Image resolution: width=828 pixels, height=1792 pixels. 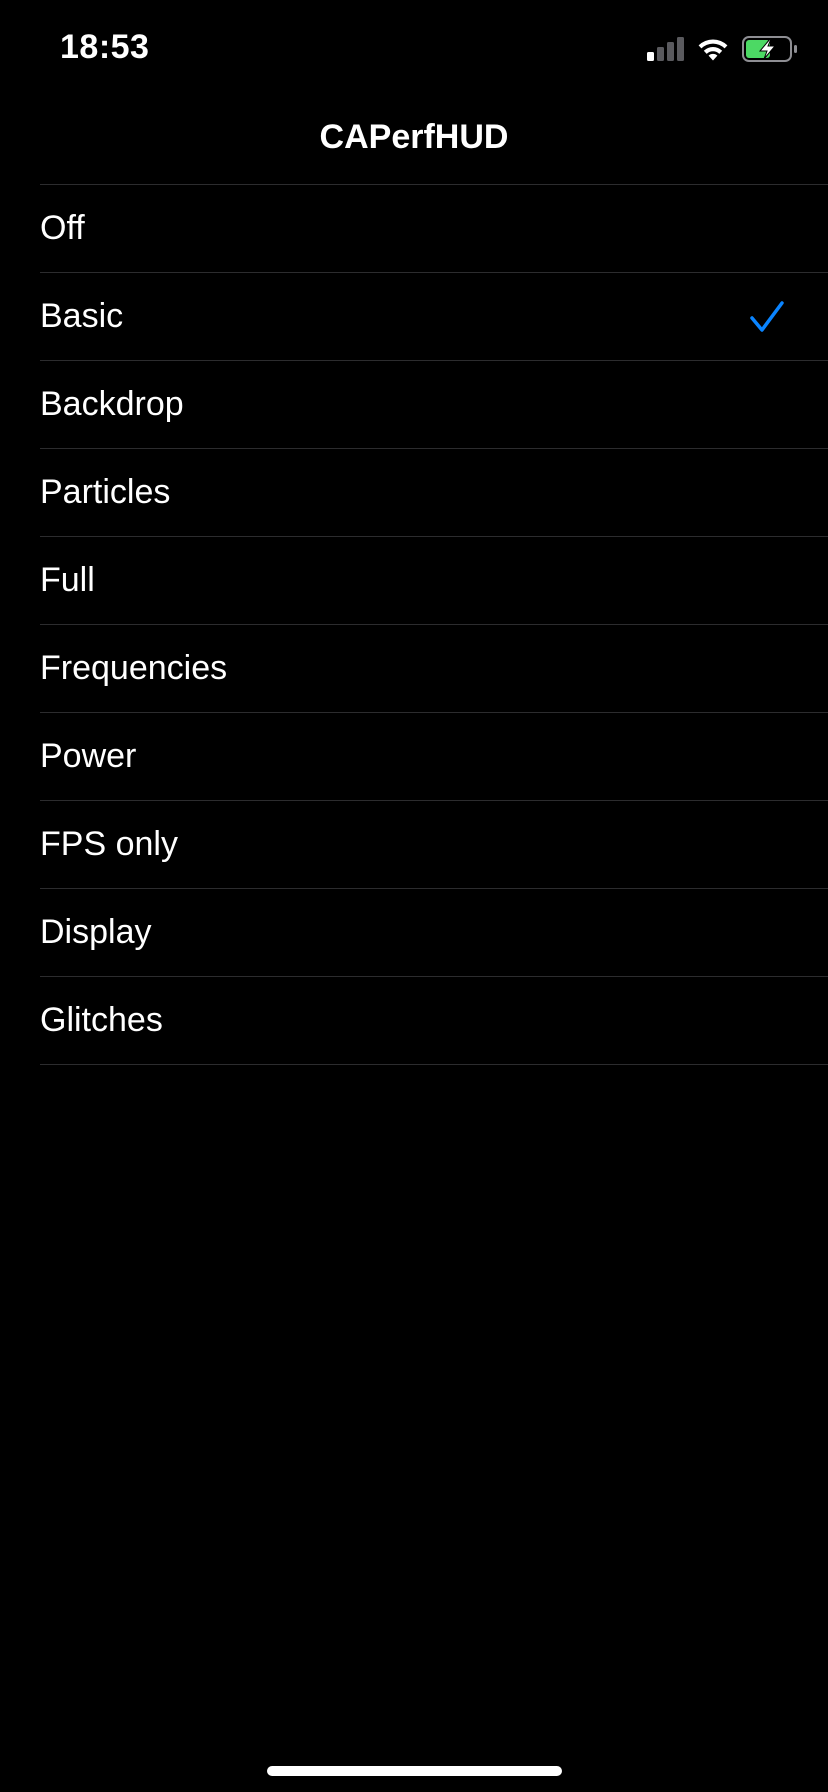 I want to click on list-item-label: Frequencies, so click(x=134, y=668).